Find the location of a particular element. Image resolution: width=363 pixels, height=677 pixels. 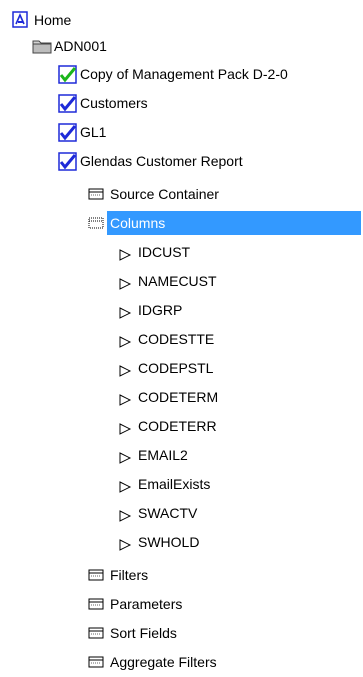

tree-item-columns: Columns is located at coordinates (224, 223).